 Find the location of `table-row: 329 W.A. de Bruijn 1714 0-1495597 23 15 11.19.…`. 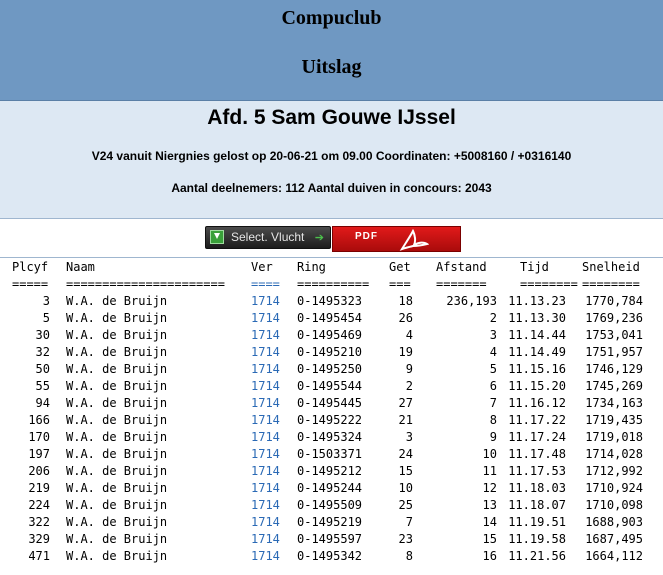

table-row: 329 W.A. de Bruijn 1714 0-1495597 23 15 11.19.… is located at coordinates (331, 539).